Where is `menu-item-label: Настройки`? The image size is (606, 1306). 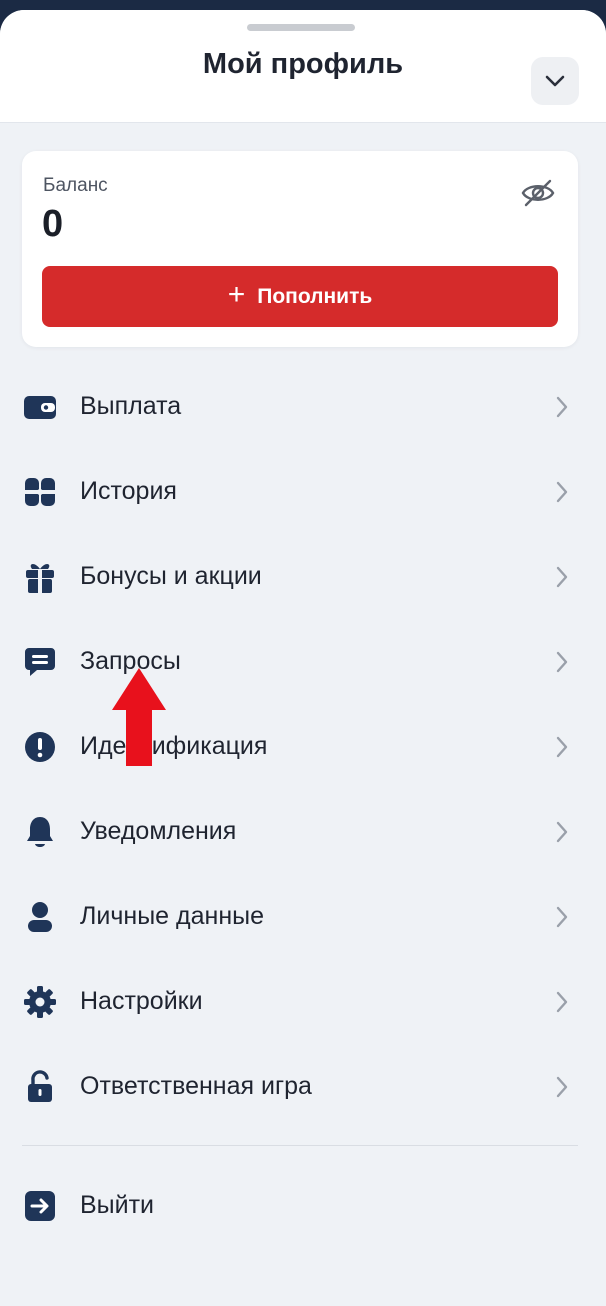 menu-item-label: Настройки is located at coordinates (141, 1001).